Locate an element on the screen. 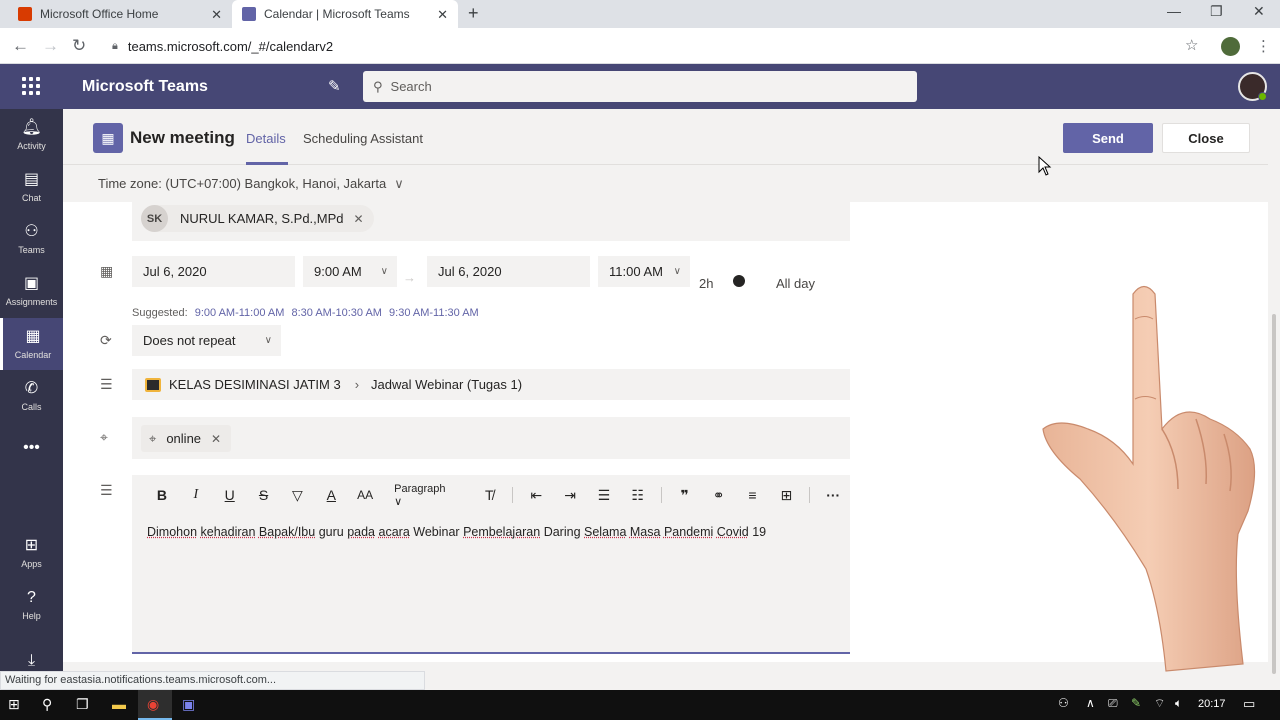 The image size is (1280, 720). suggested-time-option: 9:30 AM-11:30 AM is located at coordinates (434, 313).